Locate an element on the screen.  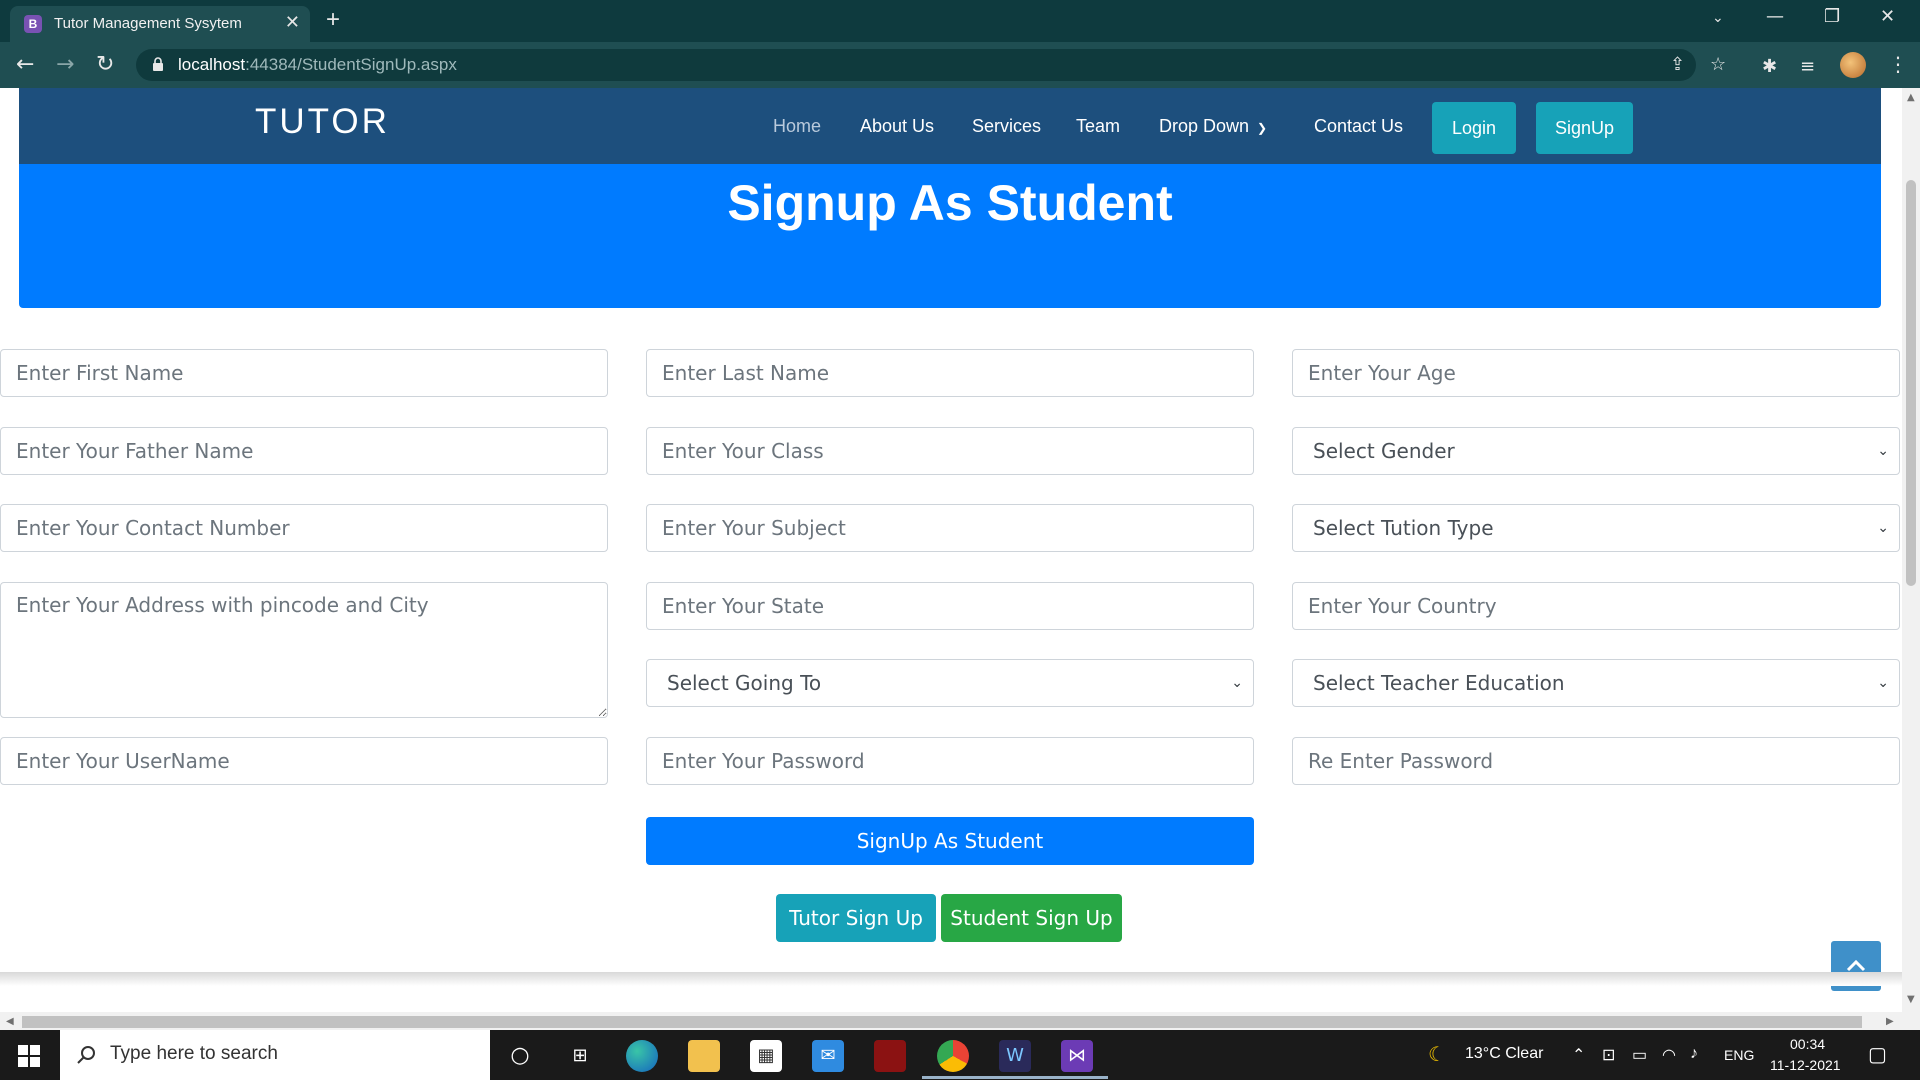
class-input is located at coordinates (950, 451).